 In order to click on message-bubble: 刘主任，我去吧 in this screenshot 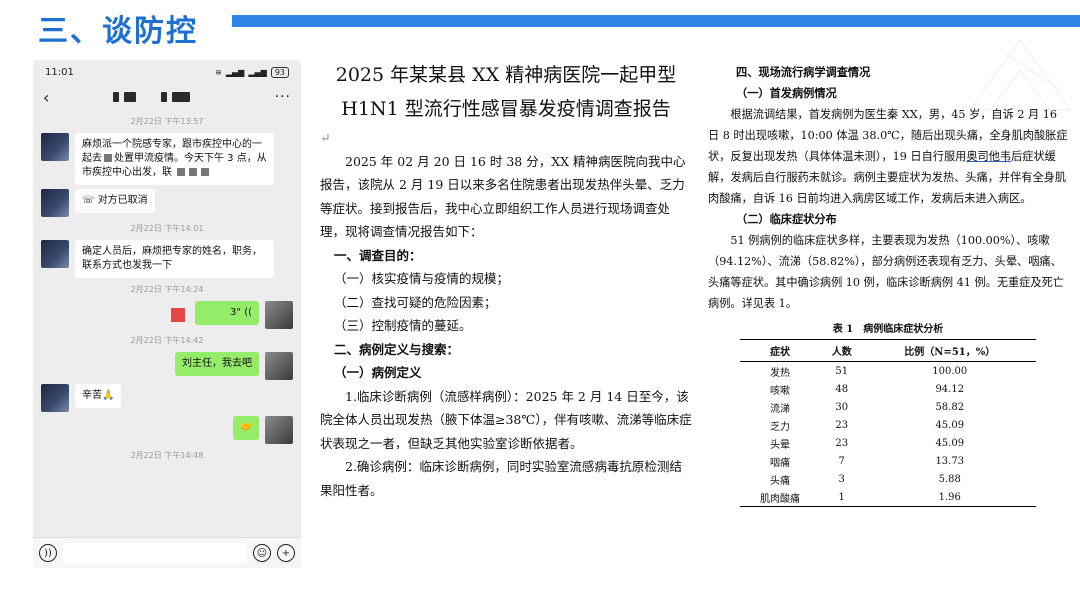, I will do `click(217, 364)`.